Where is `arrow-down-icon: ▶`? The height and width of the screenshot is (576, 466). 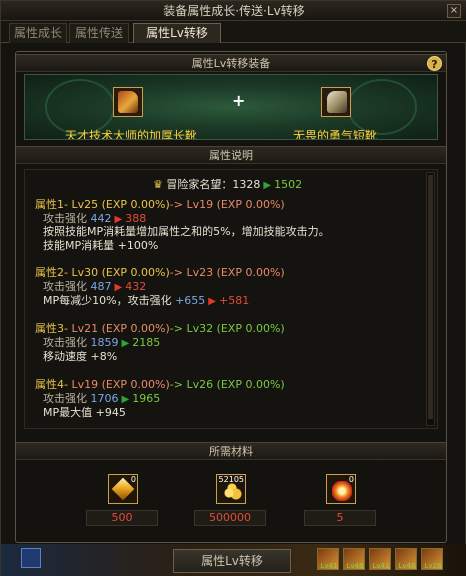
arrow-down-icon: ▶ is located at coordinates (212, 301).